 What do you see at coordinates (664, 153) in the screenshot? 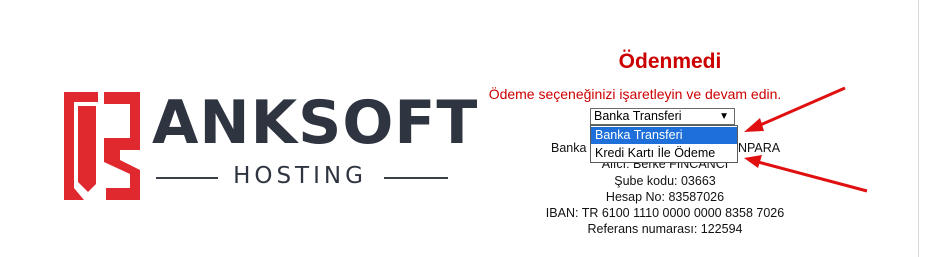
I see `option-credit-card: Kredi Kartı İle Ödeme` at bounding box center [664, 153].